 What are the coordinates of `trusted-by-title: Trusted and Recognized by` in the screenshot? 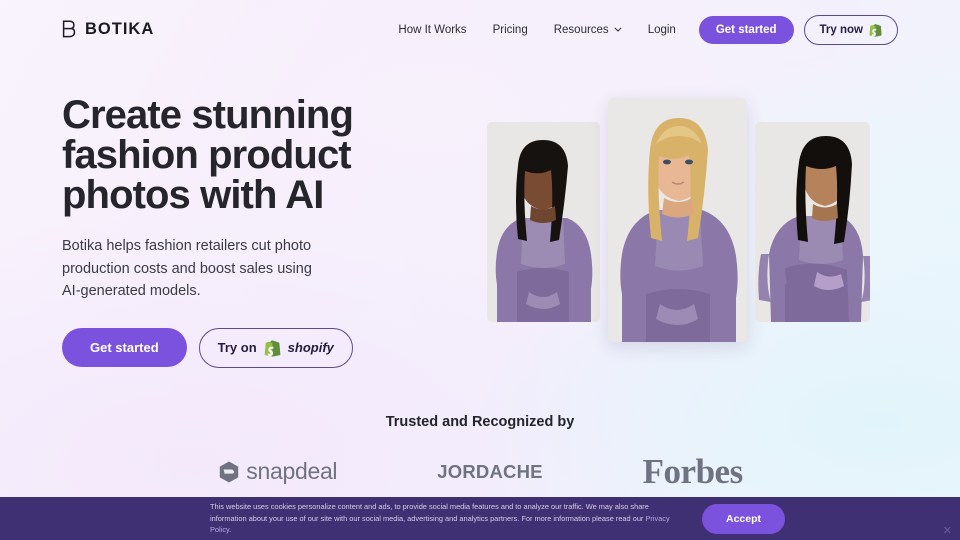 It's located at (480, 422).